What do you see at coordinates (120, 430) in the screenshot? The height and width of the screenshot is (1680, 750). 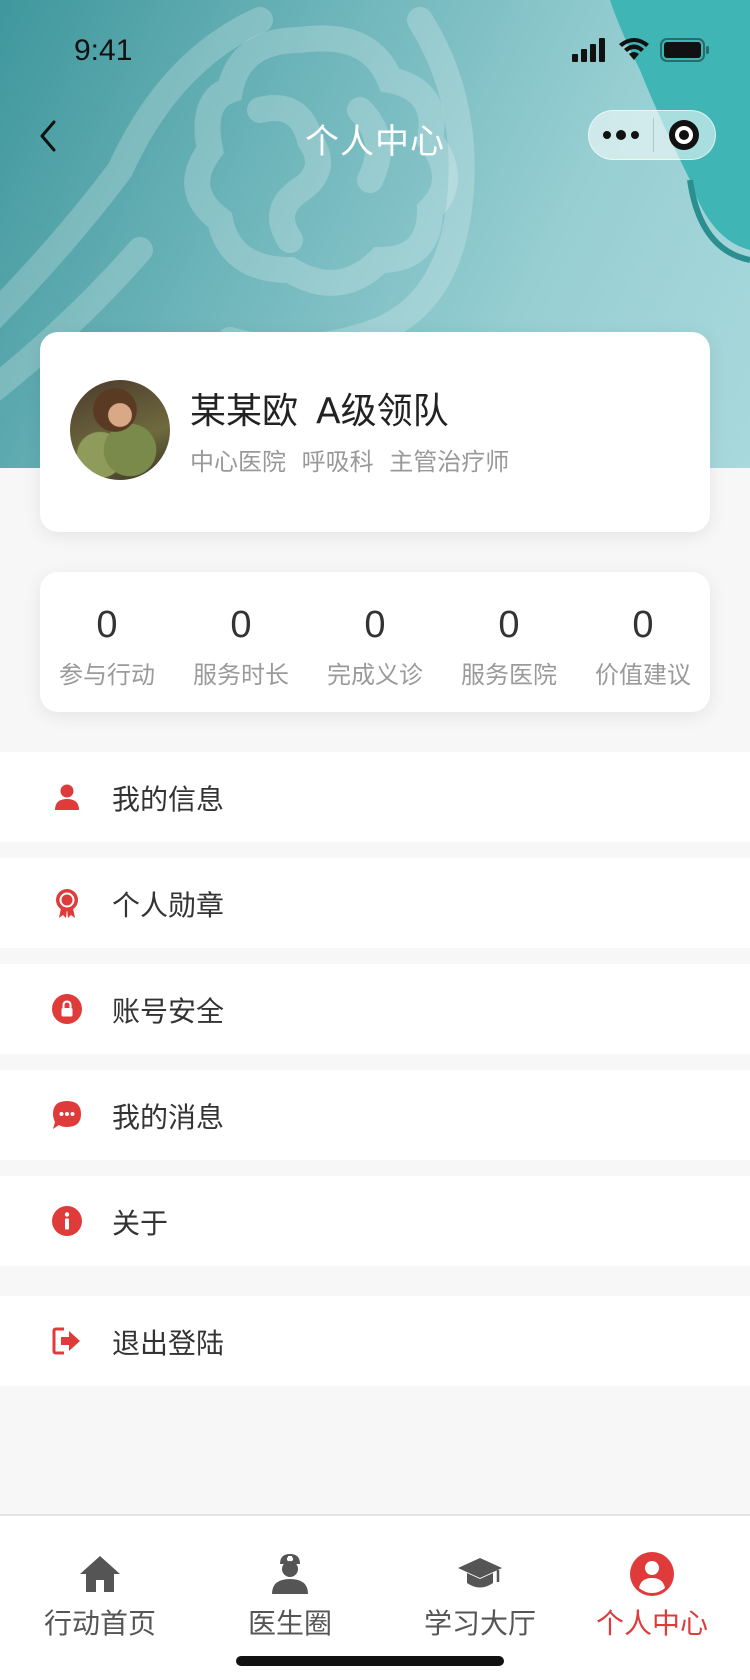 I see `avatar` at bounding box center [120, 430].